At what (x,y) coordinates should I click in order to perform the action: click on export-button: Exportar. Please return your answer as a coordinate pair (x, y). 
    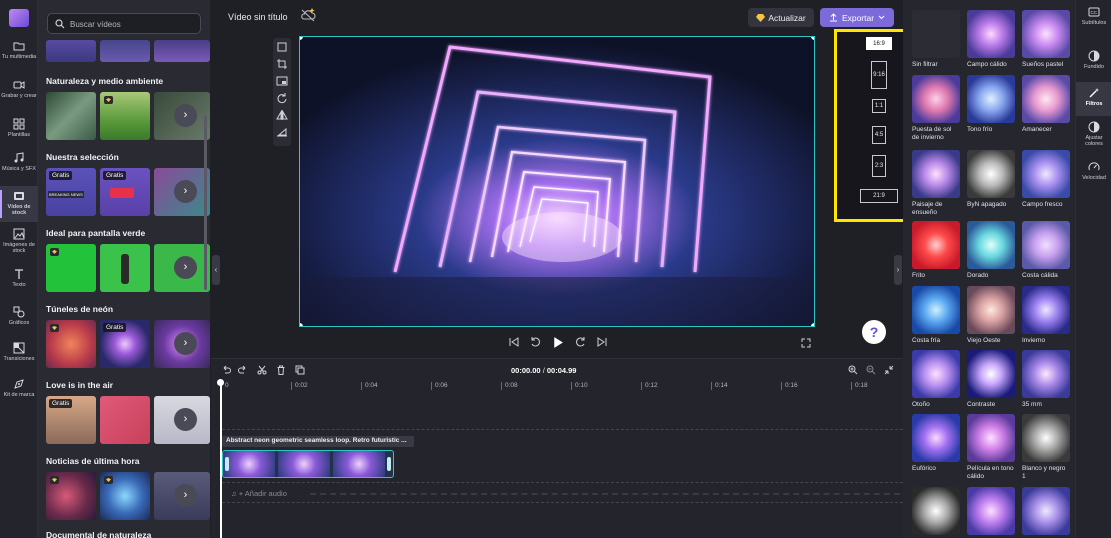
    Looking at the image, I should click on (857, 17).